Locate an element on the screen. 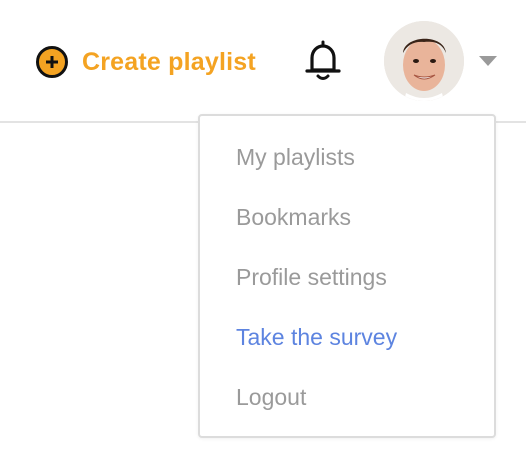 Image resolution: width=526 pixels, height=472 pixels. plus-circle-icon is located at coordinates (52, 62).